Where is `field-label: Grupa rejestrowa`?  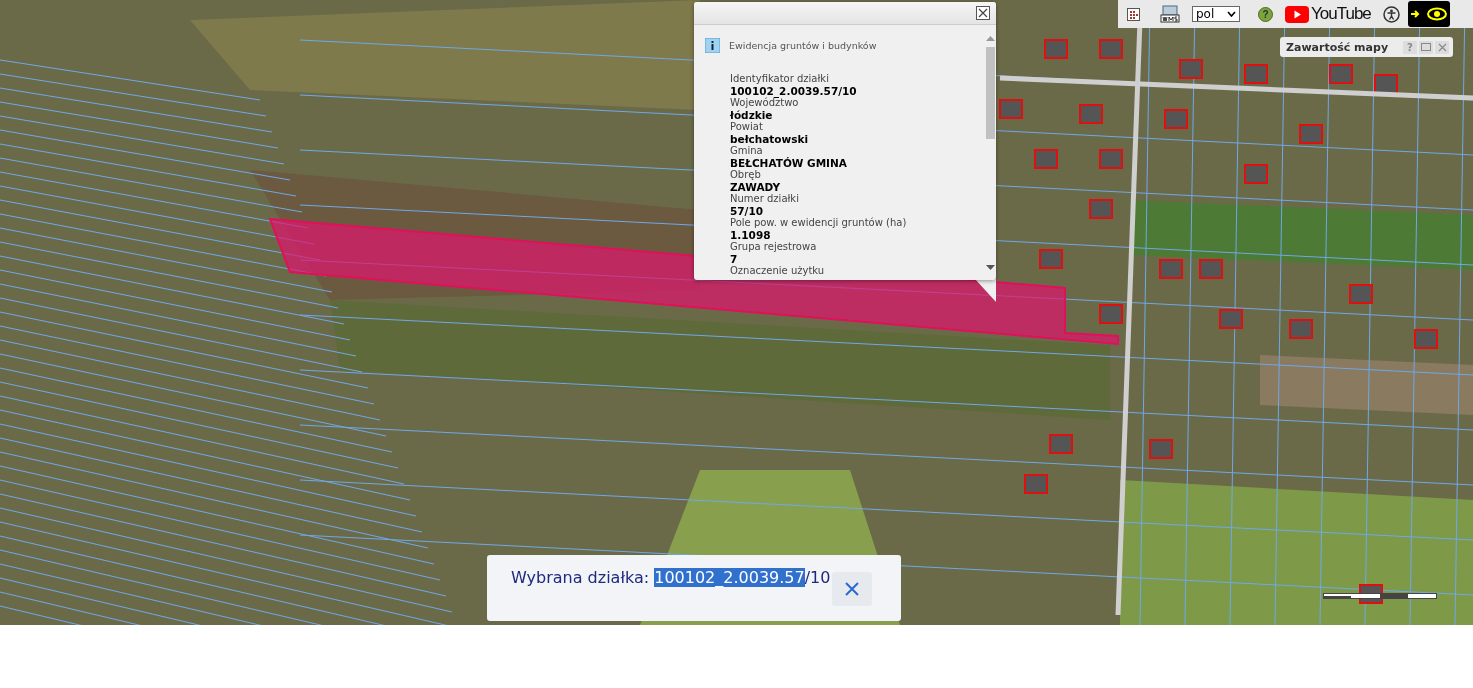 field-label: Grupa rejestrowa is located at coordinates (774, 247).